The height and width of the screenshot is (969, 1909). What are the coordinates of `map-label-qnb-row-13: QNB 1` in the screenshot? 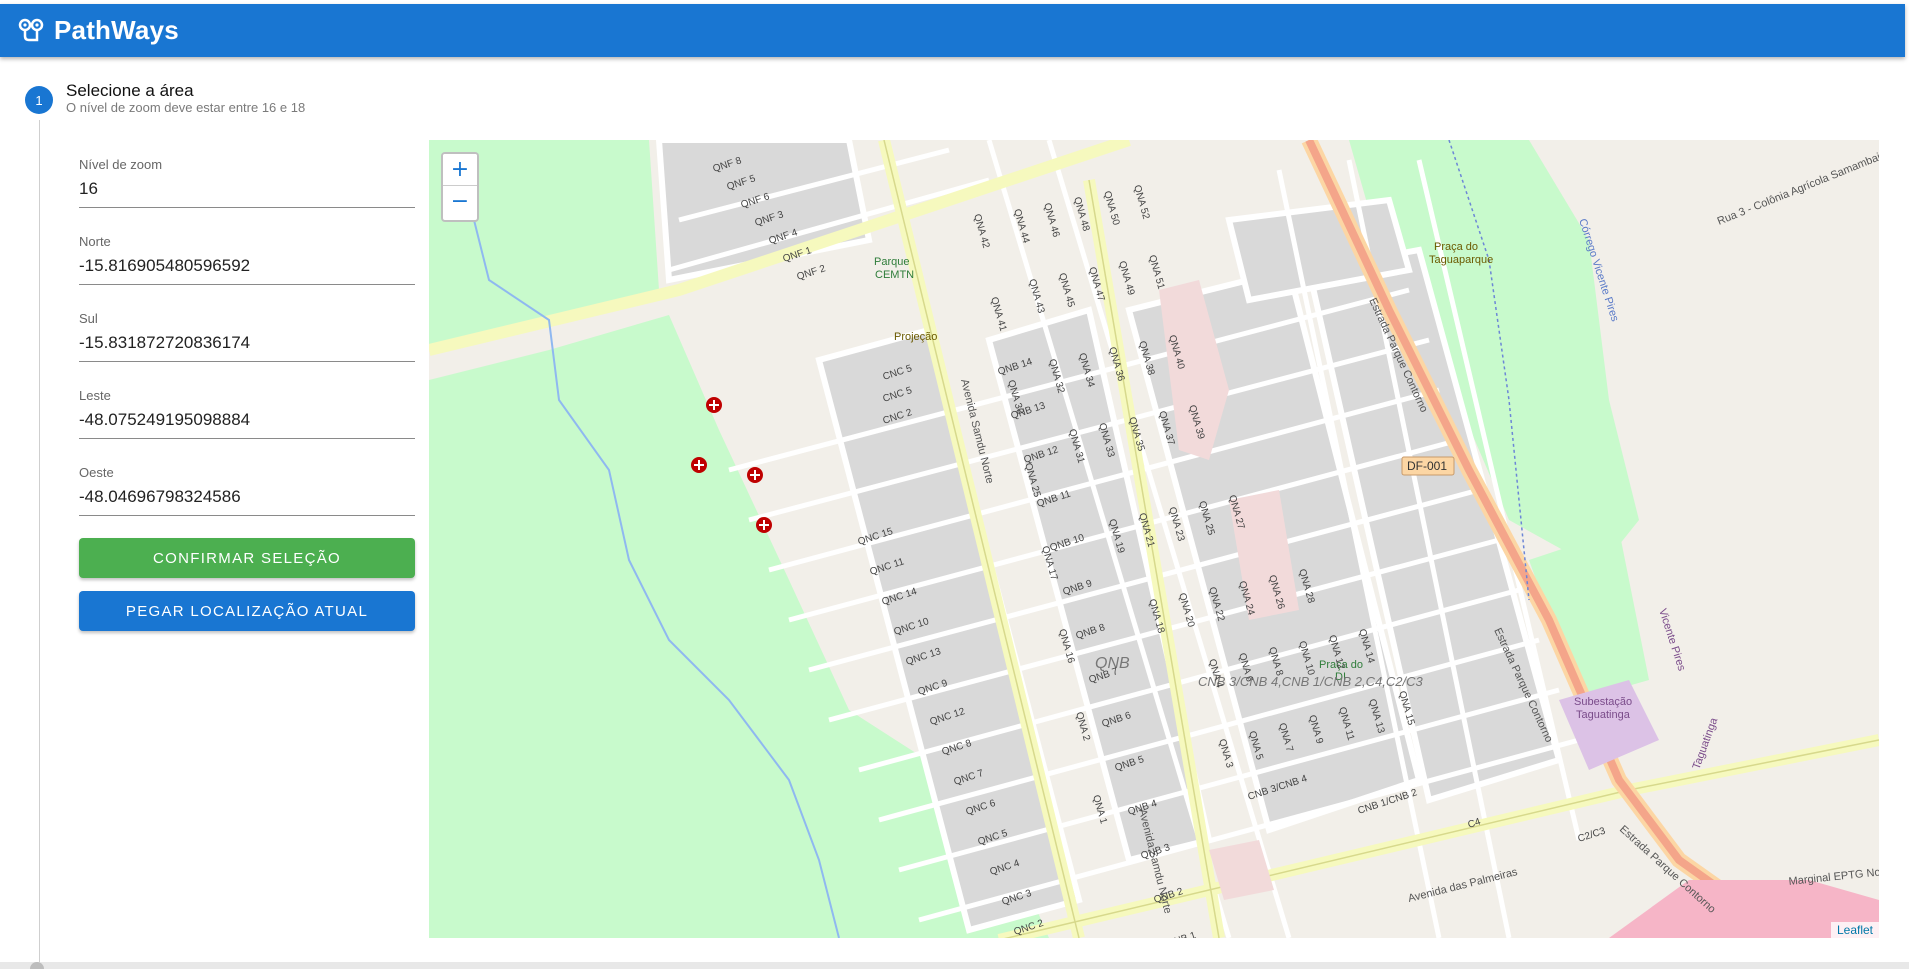 It's located at (1182, 934).